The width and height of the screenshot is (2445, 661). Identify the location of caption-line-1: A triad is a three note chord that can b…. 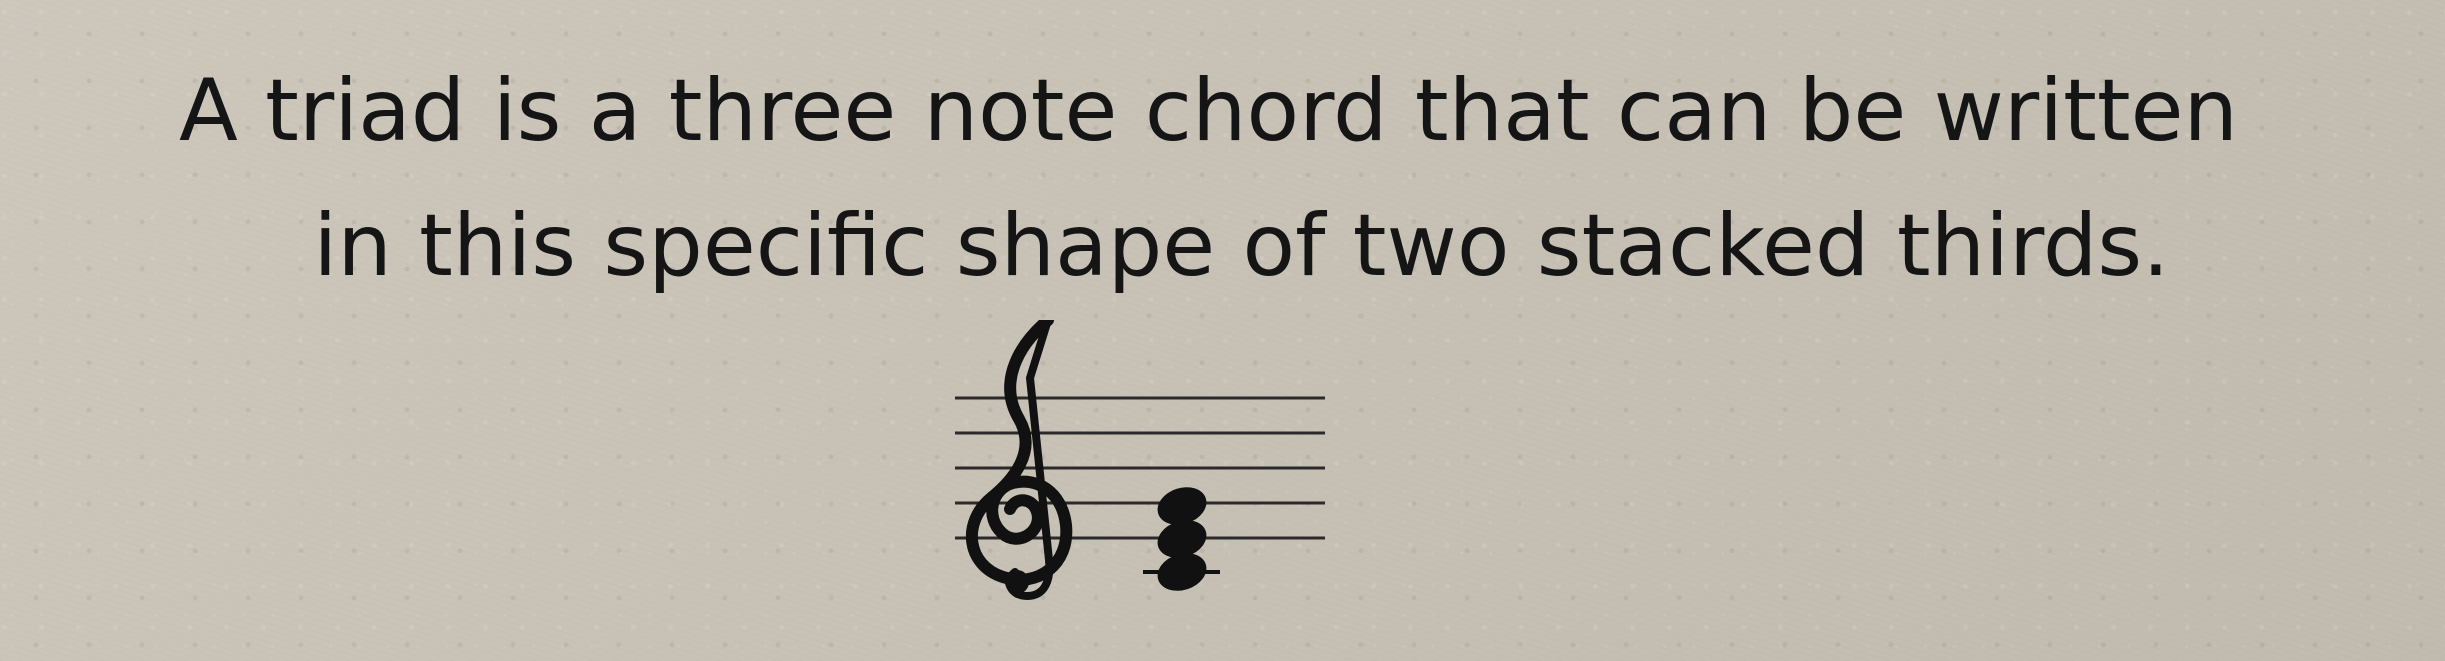
(1208, 111).